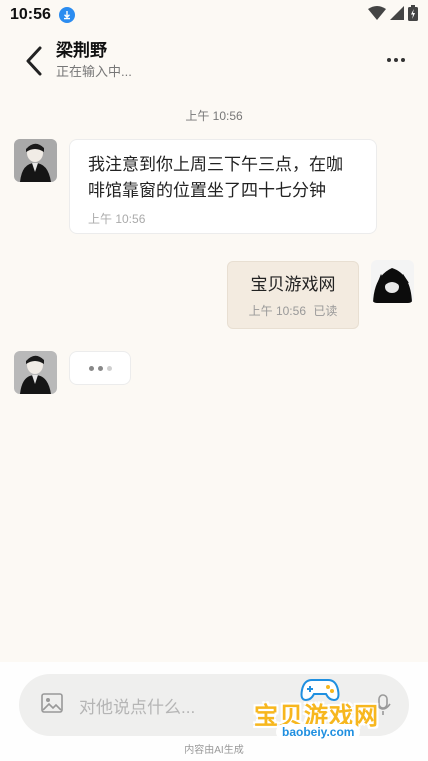  Describe the element at coordinates (397, 15) in the screenshot. I see `signal-icon` at that location.